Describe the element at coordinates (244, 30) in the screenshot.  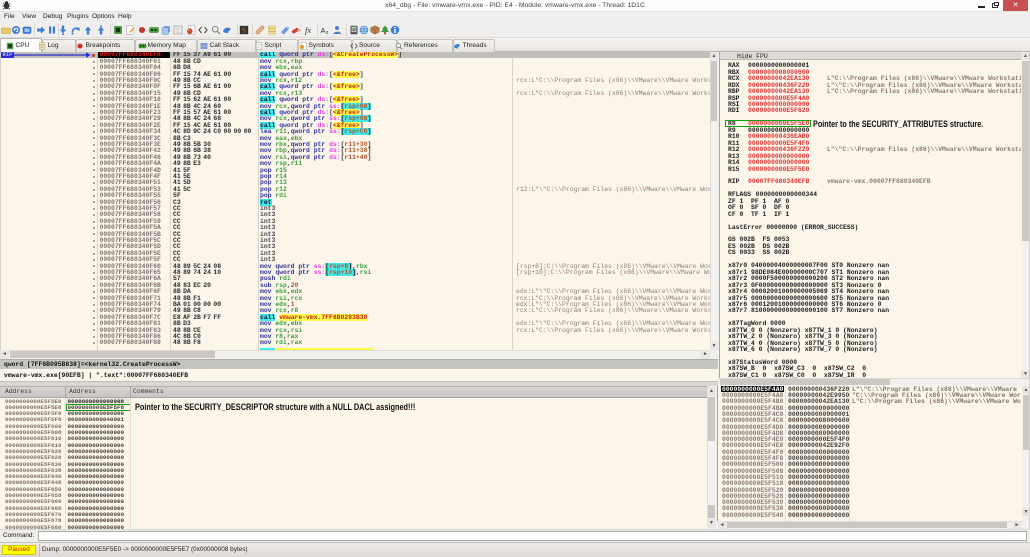
I see `svg-text: S` at that location.